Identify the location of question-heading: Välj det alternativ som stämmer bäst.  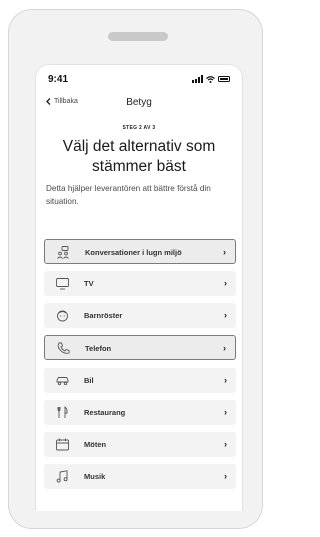
(139, 156).